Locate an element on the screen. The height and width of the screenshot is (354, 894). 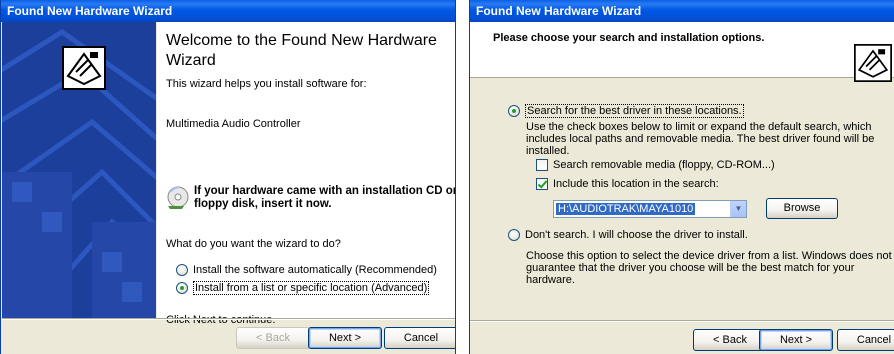
location-combobox: H:\AUDIOTRAK\MAYA1010 ▼ is located at coordinates (650, 209).